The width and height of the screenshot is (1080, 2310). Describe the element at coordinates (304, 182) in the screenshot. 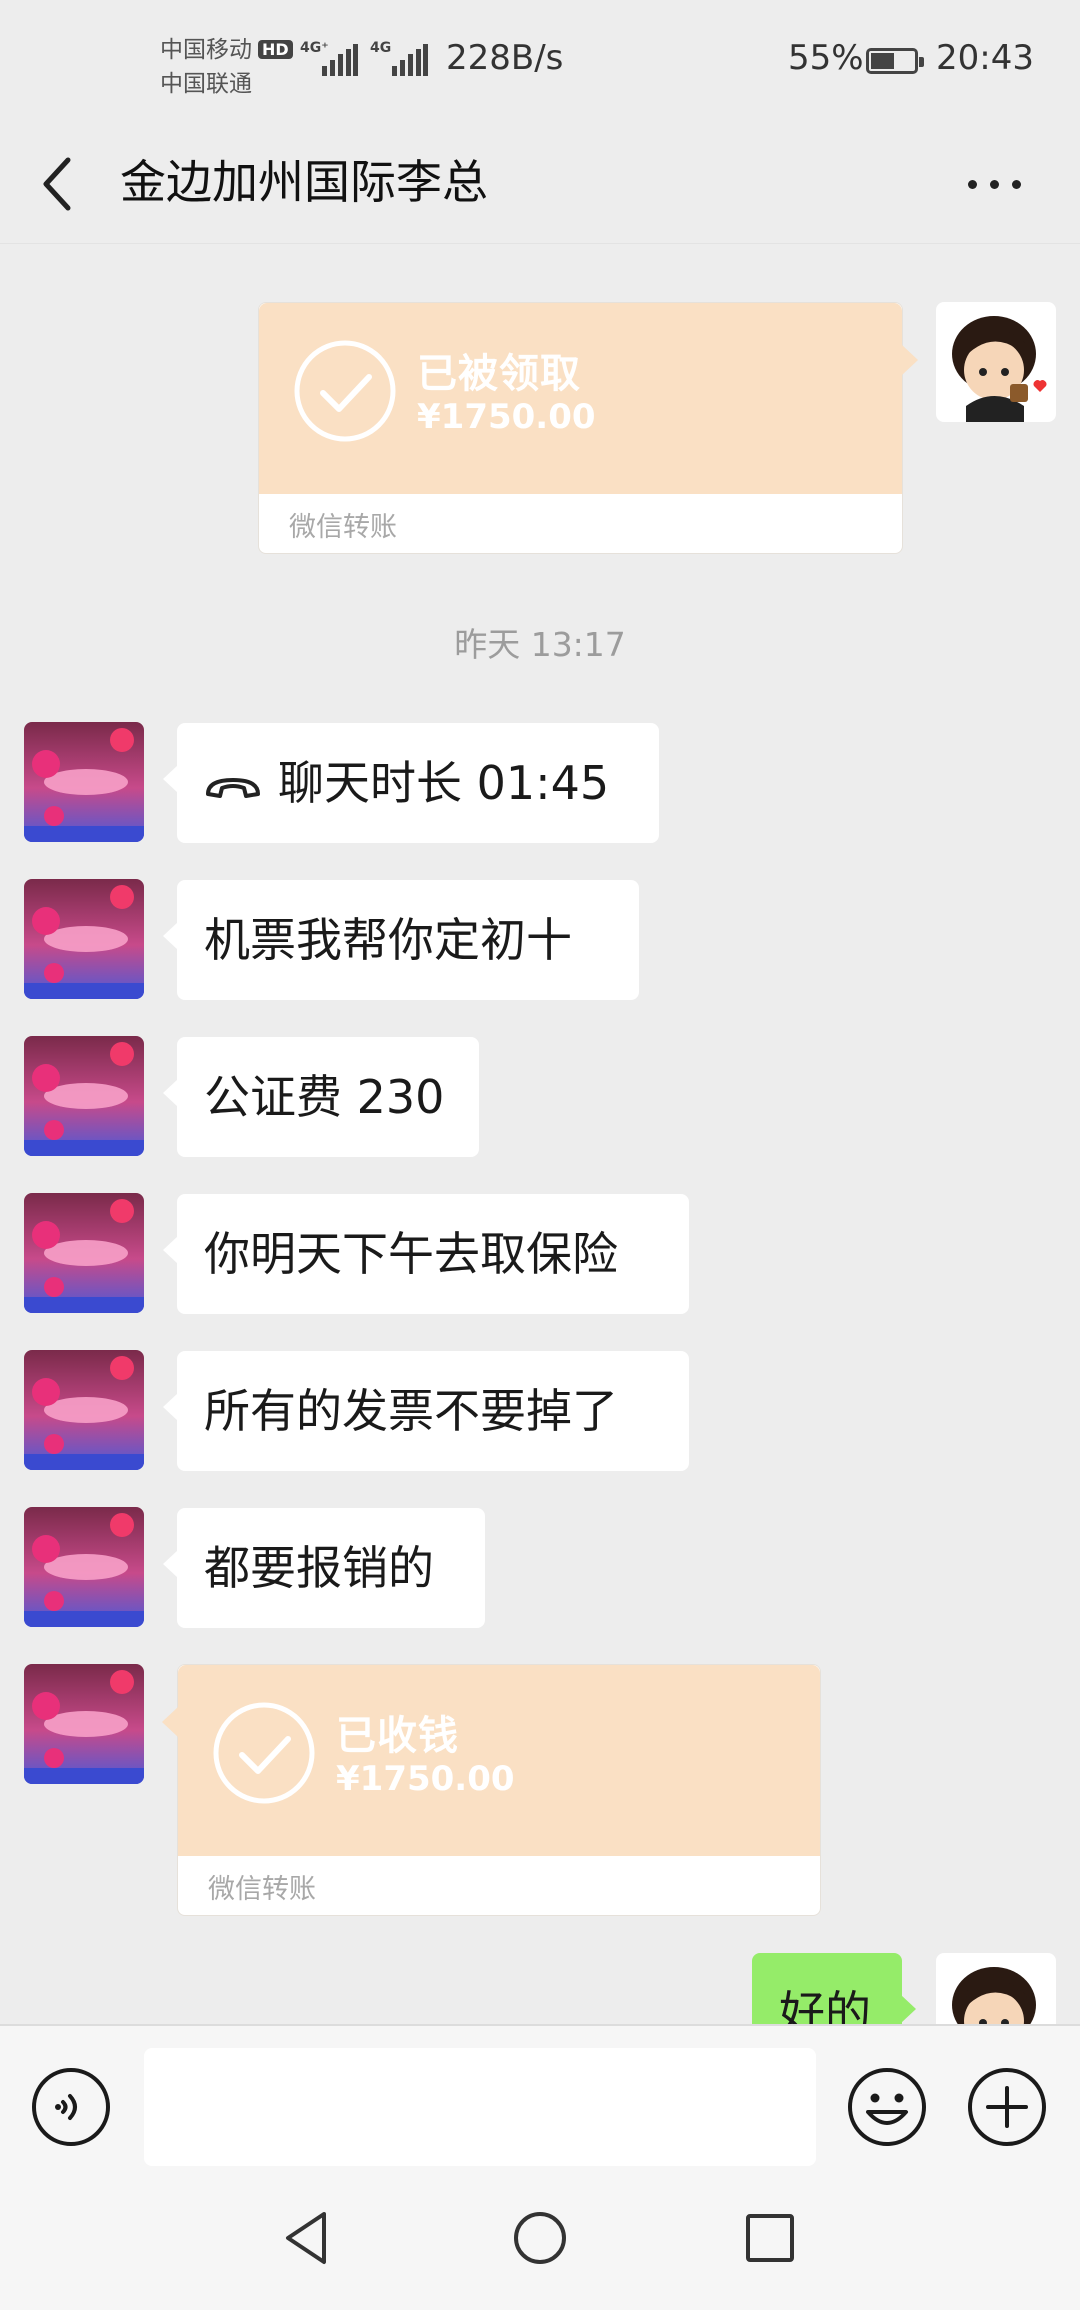

I see `page-title: 金边加州国际李总` at that location.